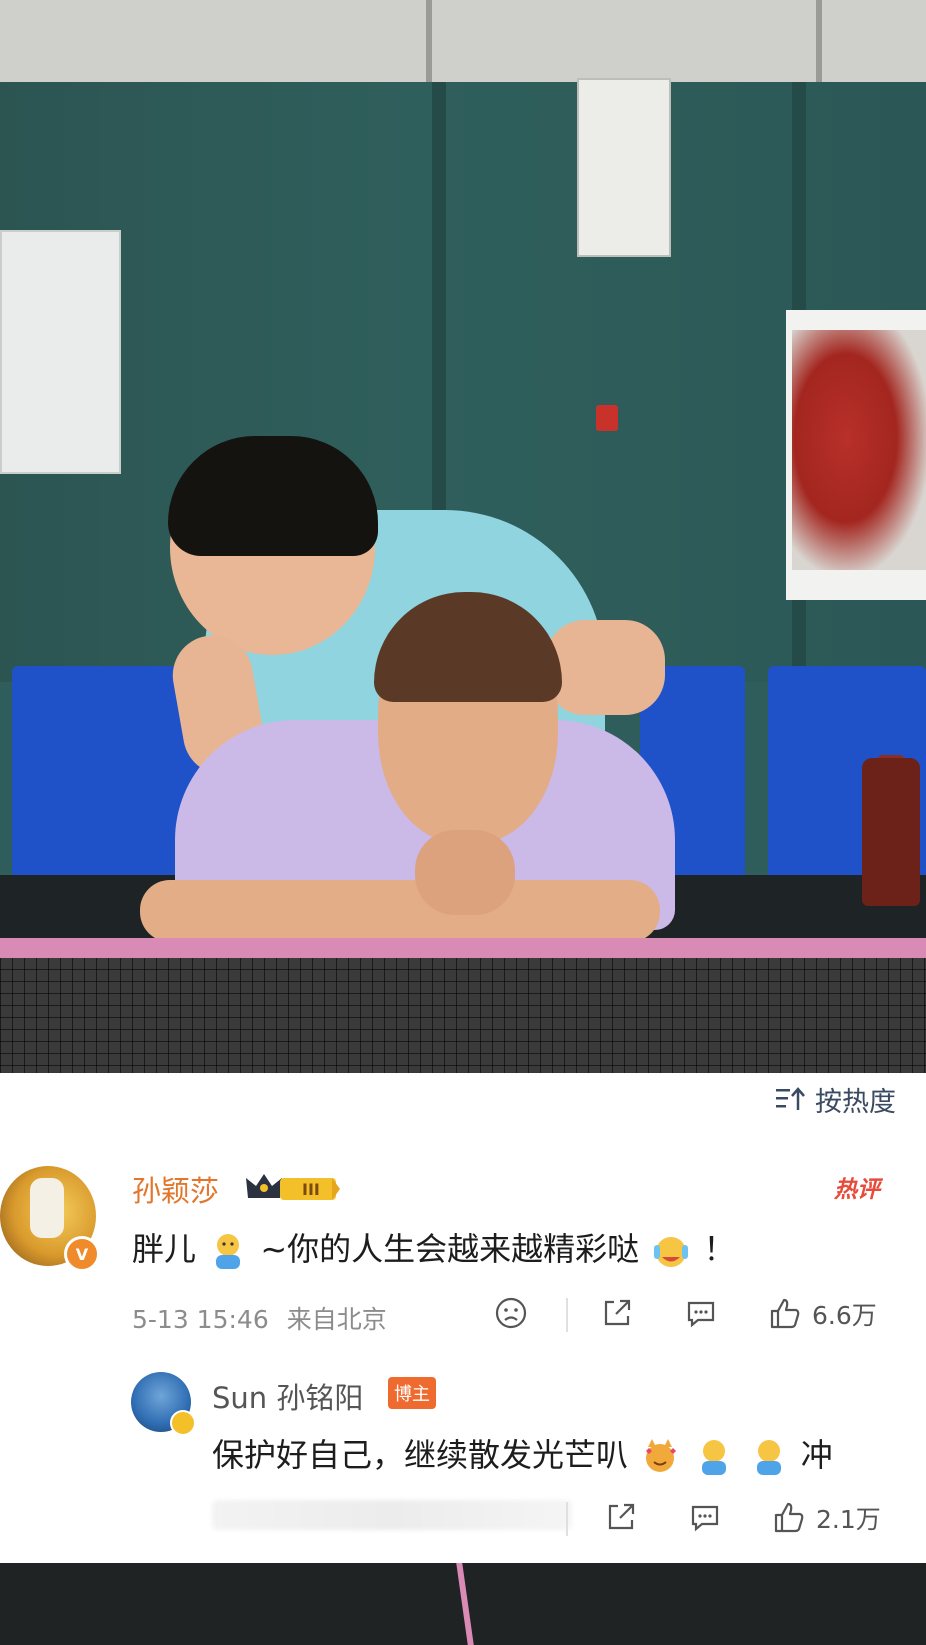  I want to click on location: 来自北京, so click(336, 1319).